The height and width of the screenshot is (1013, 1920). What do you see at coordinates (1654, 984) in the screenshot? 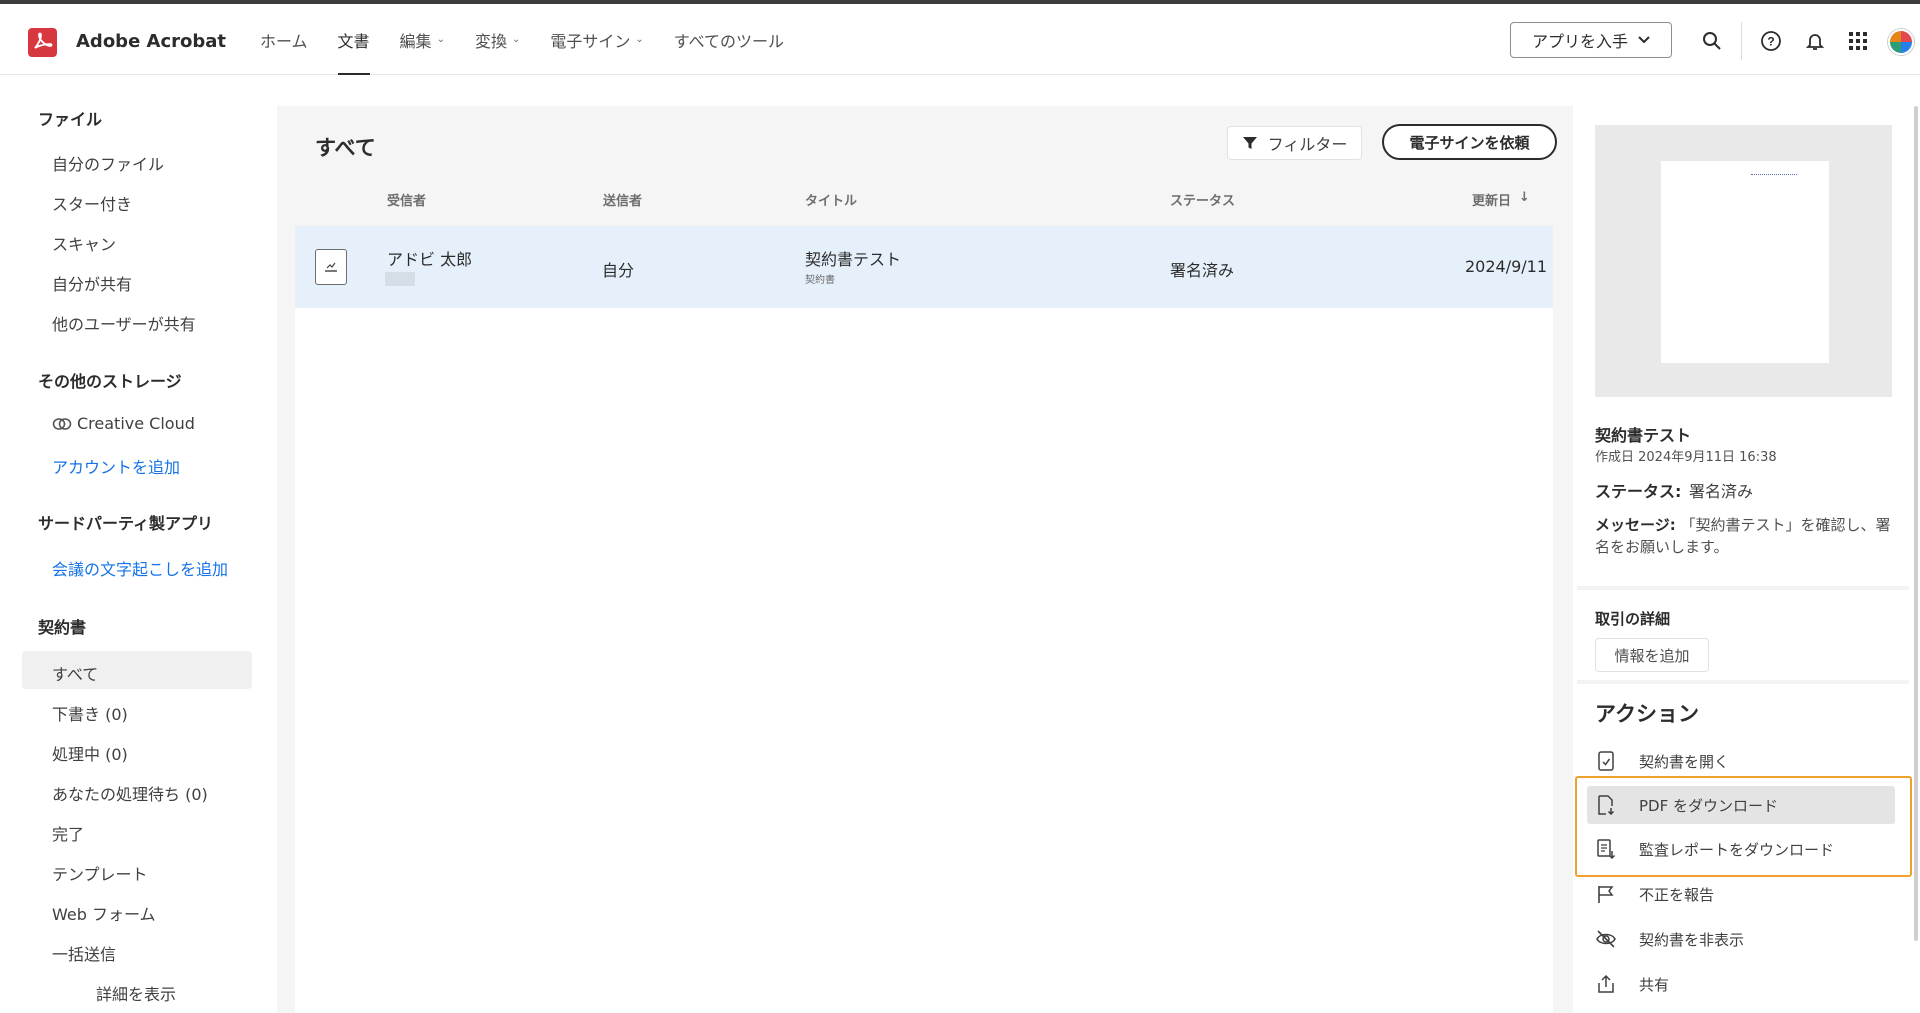
I see `action-label: 共有` at bounding box center [1654, 984].